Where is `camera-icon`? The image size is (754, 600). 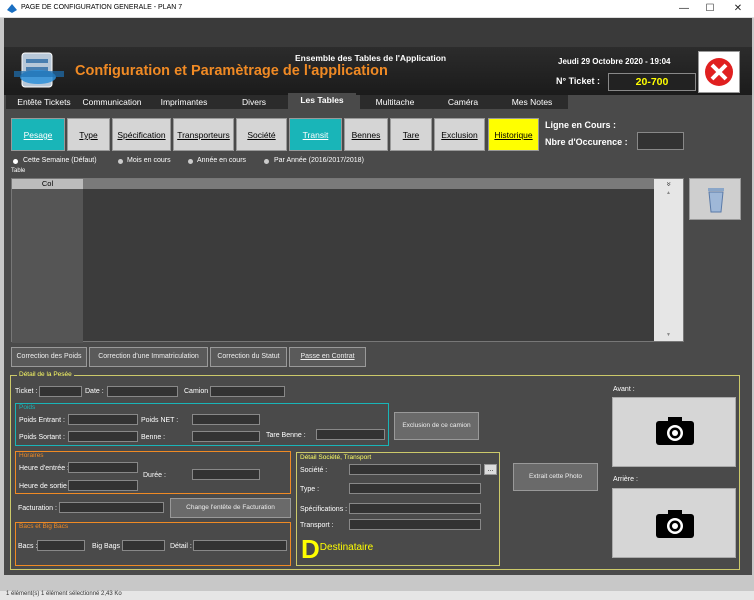
camera-icon is located at coordinates (675, 524).